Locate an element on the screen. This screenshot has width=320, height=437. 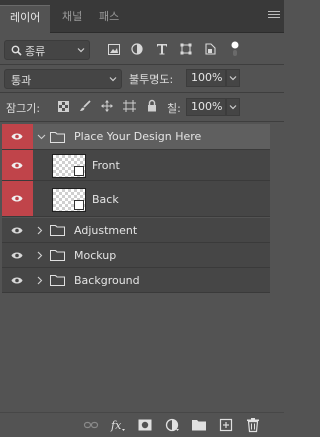
layer-name: Back is located at coordinates (105, 199).